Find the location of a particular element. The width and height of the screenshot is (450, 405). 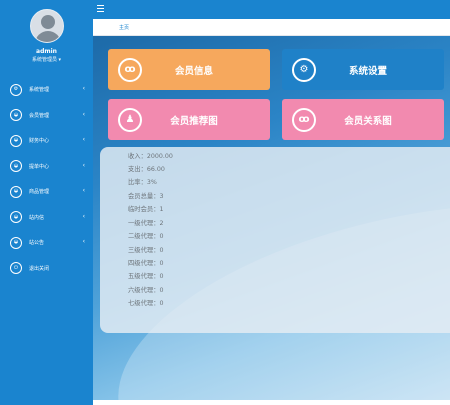

sidebar-item-orders: ◒ 提单中心 ‹ is located at coordinates (46, 167).